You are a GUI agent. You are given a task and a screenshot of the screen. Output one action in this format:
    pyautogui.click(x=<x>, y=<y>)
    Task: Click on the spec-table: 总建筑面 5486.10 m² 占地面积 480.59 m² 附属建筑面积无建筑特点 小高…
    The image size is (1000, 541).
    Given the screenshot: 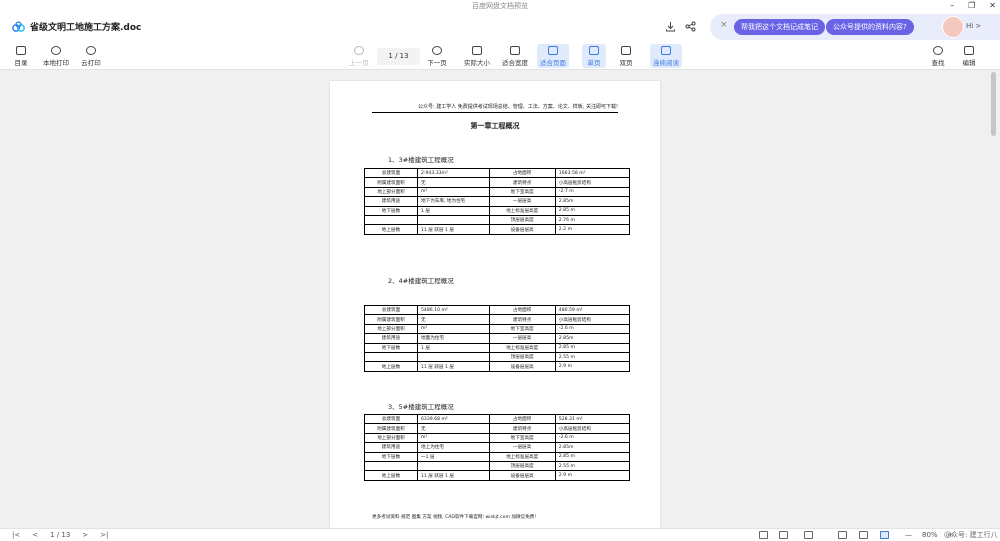 What is the action you would take?
    pyautogui.click(x=497, y=338)
    